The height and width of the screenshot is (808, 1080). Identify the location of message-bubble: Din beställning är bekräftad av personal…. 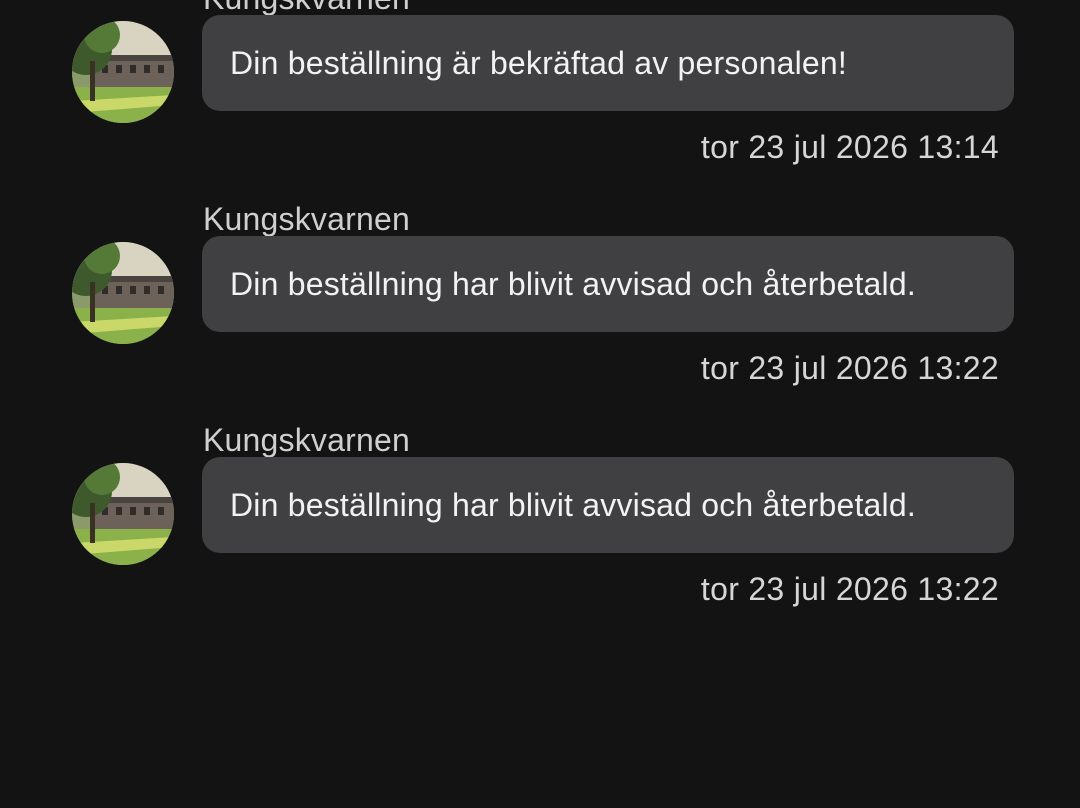
(608, 63).